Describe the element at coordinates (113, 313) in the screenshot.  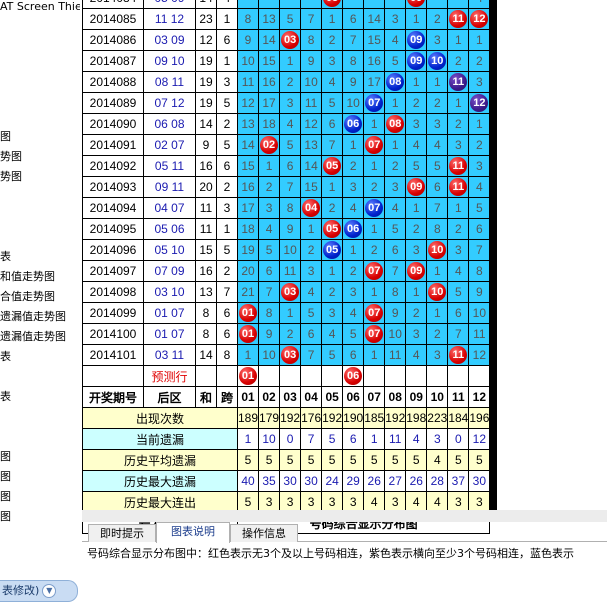
I see `period-cell: 2014099` at that location.